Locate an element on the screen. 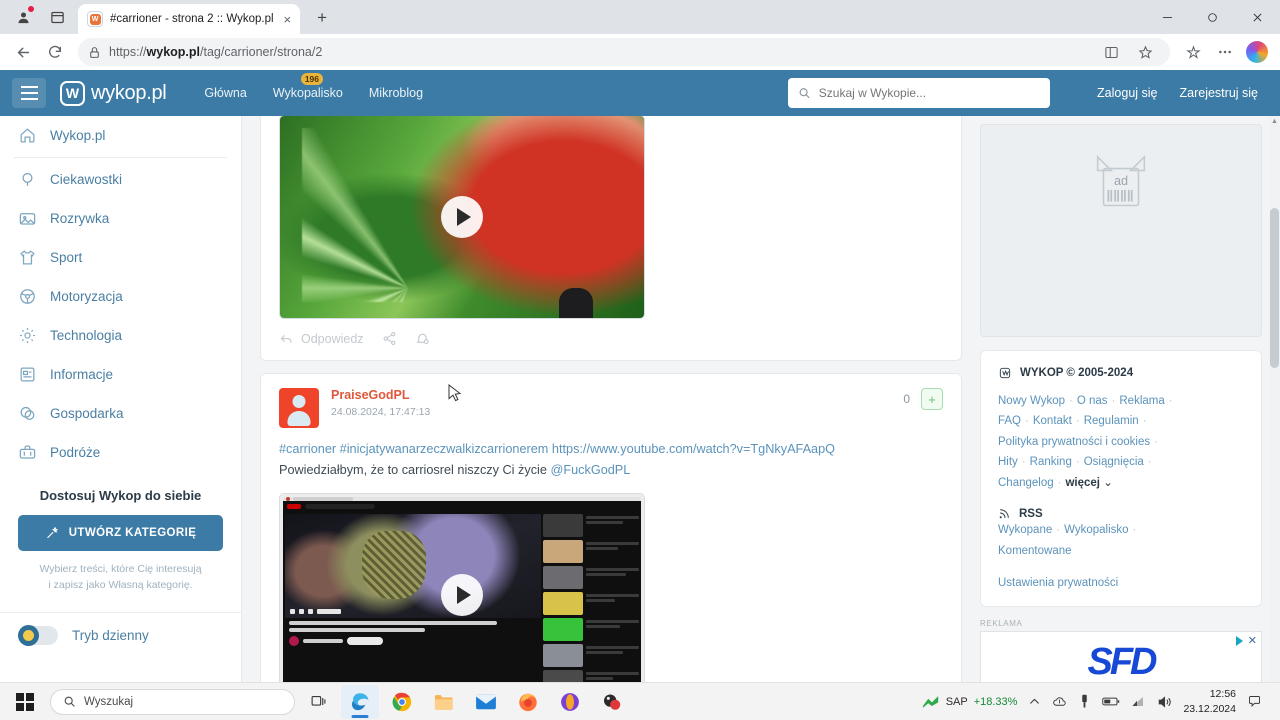  collections-icon is located at coordinates (1193, 52).